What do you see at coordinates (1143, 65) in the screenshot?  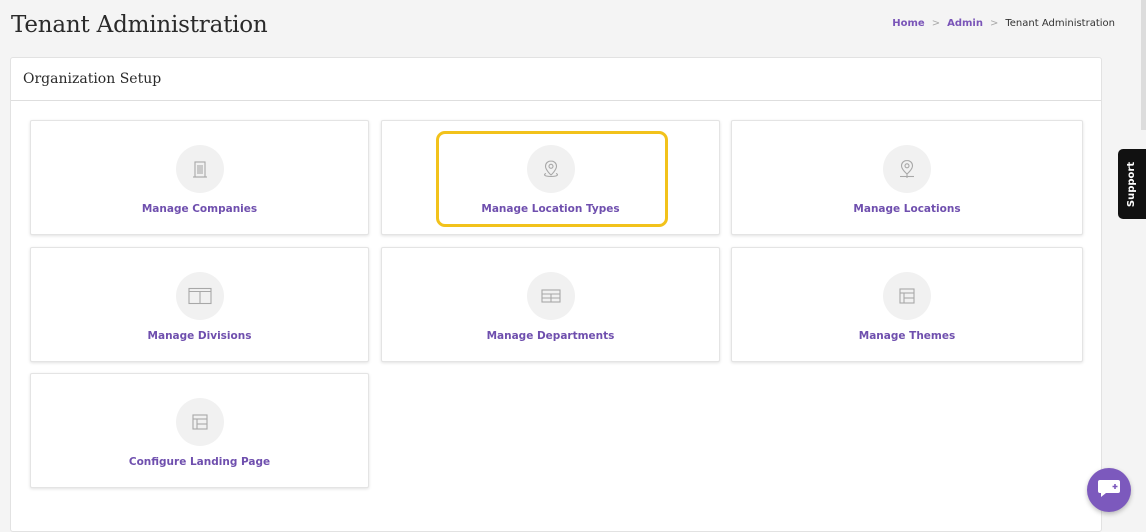 I see `page-scrollbar` at bounding box center [1143, 65].